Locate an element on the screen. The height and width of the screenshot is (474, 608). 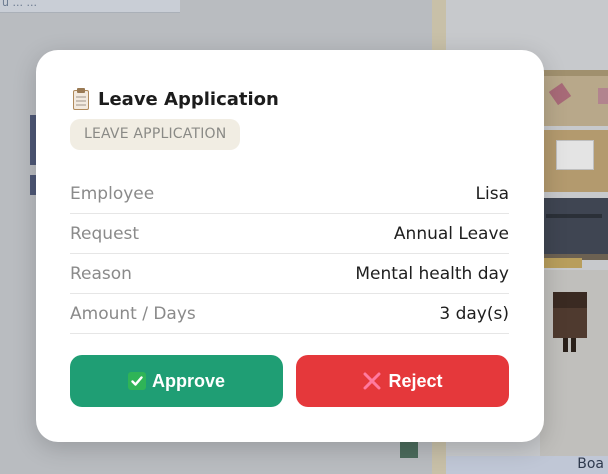
background-label is located at coordinates (562, 263).